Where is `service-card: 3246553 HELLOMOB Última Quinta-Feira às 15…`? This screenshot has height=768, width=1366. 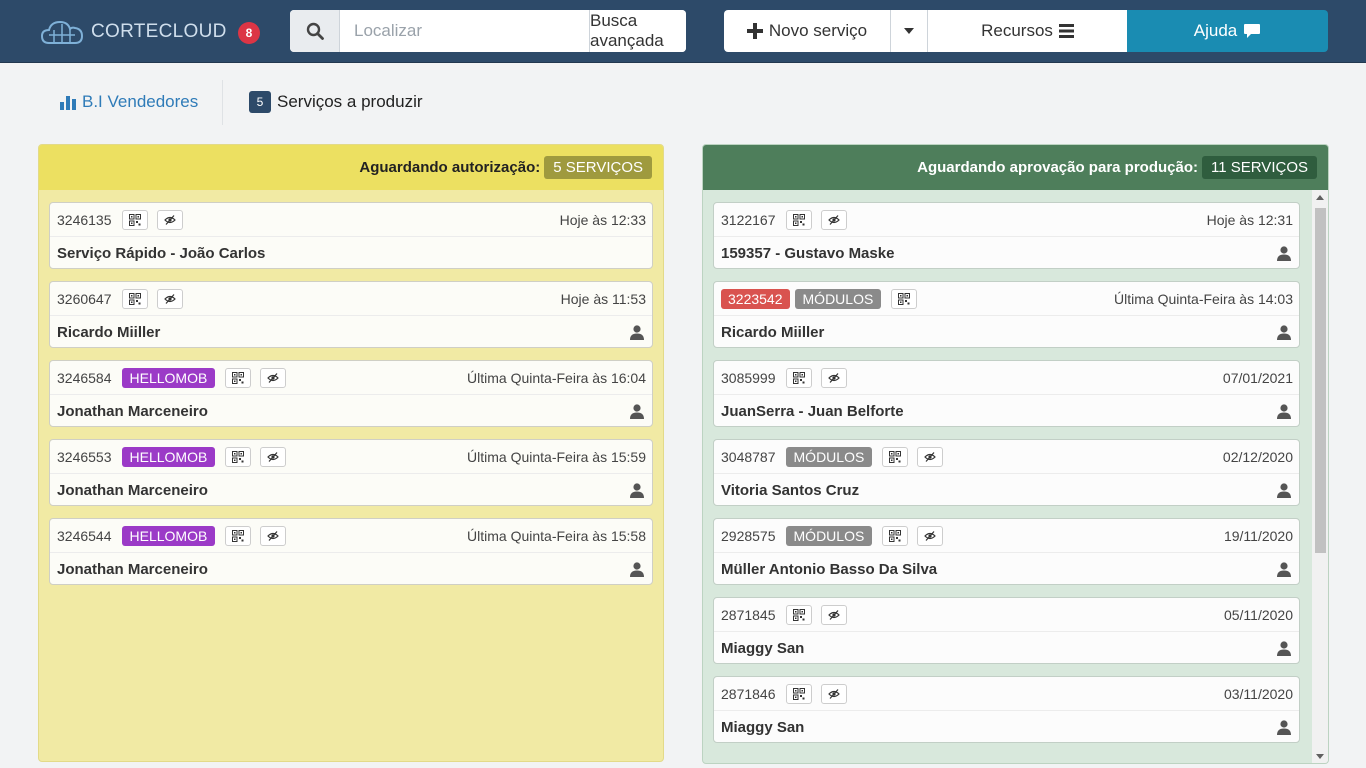 service-card: 3246553 HELLOMOB Última Quinta-Feira às 15… is located at coordinates (351, 472).